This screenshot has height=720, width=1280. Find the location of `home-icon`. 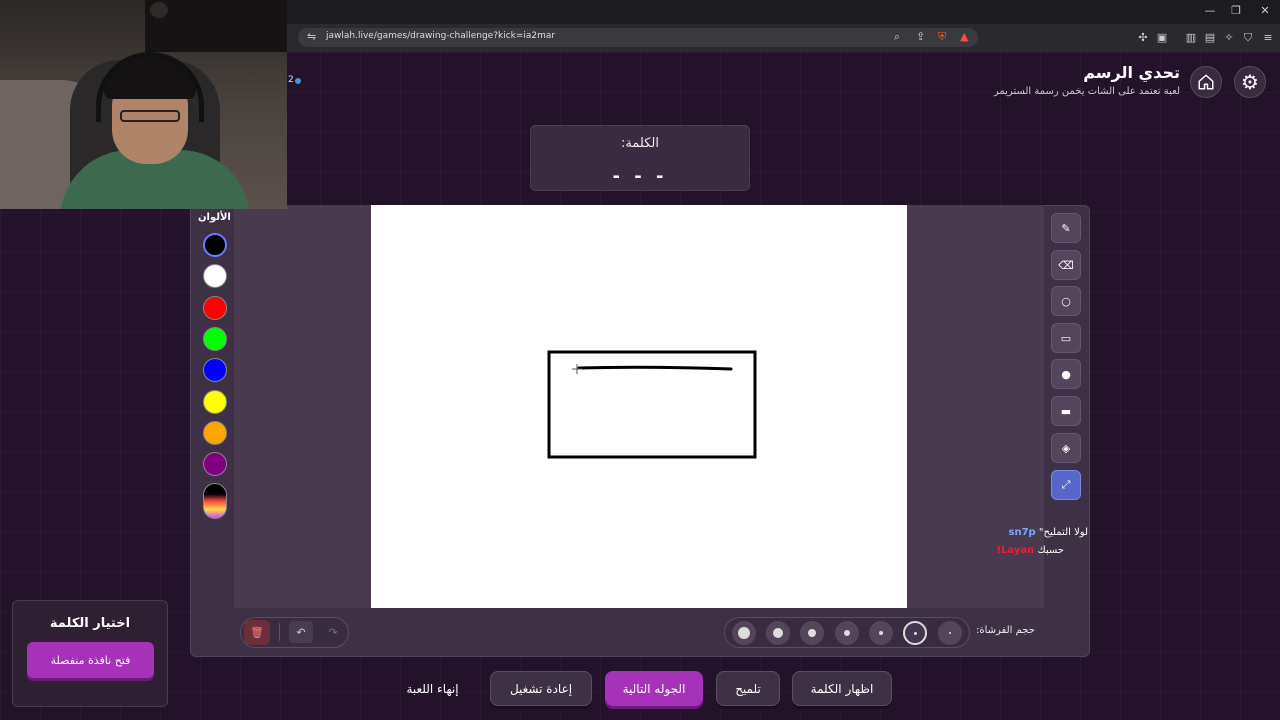

home-icon is located at coordinates (1206, 82).